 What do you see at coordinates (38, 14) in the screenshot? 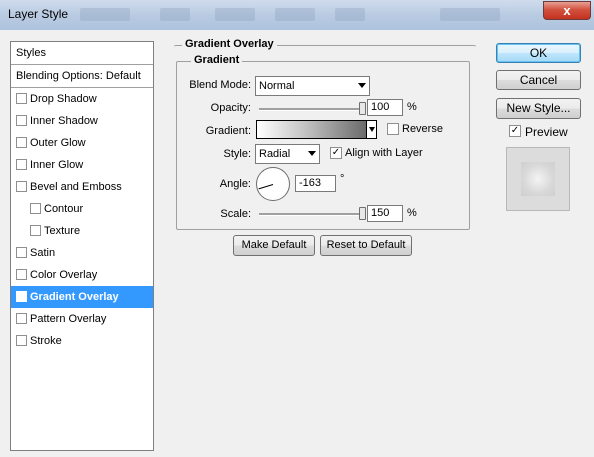
I see `window-title: Layer Style` at bounding box center [38, 14].